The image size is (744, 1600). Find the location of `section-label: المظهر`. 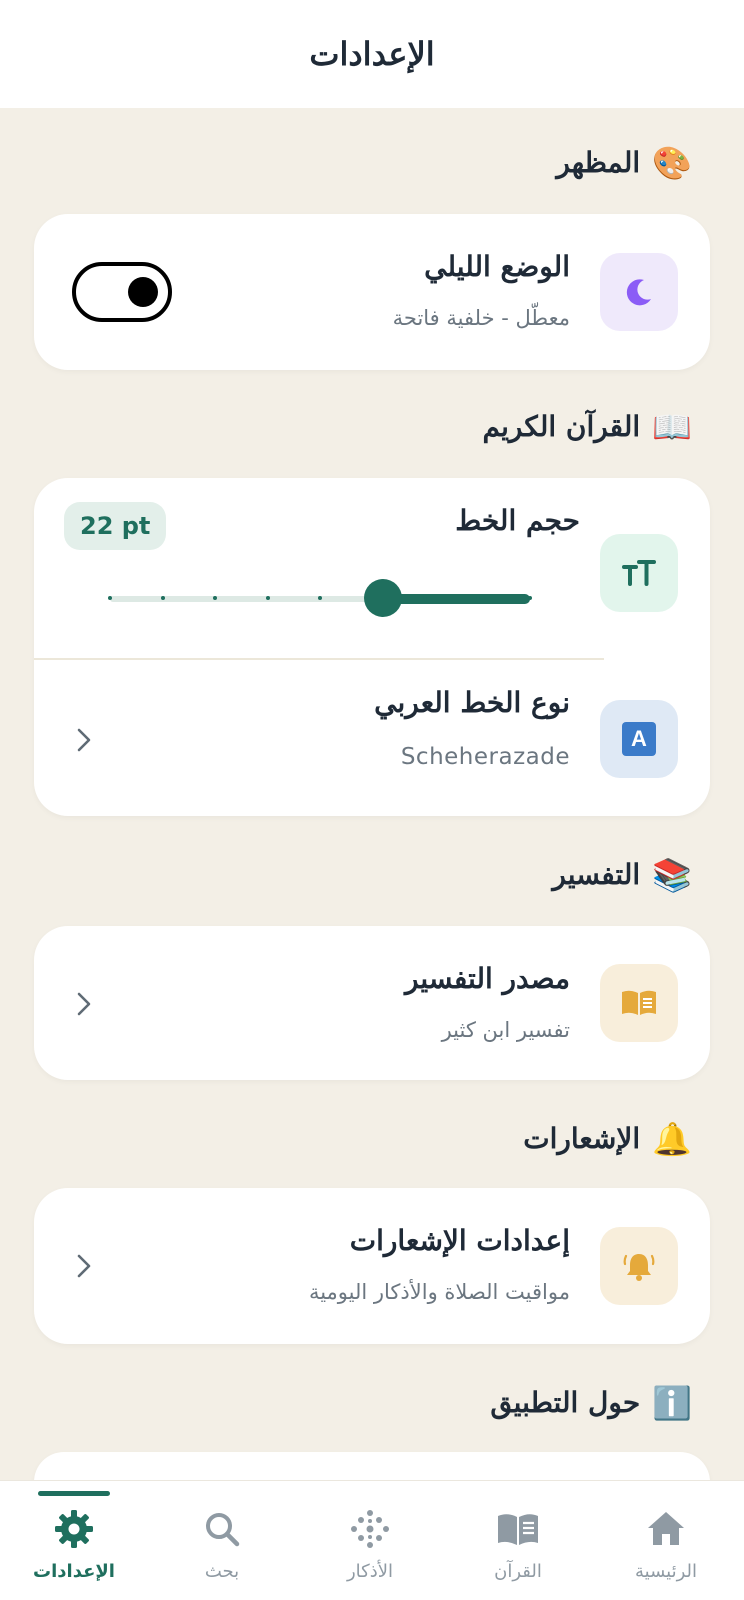

section-label: المظهر is located at coordinates (598, 162).